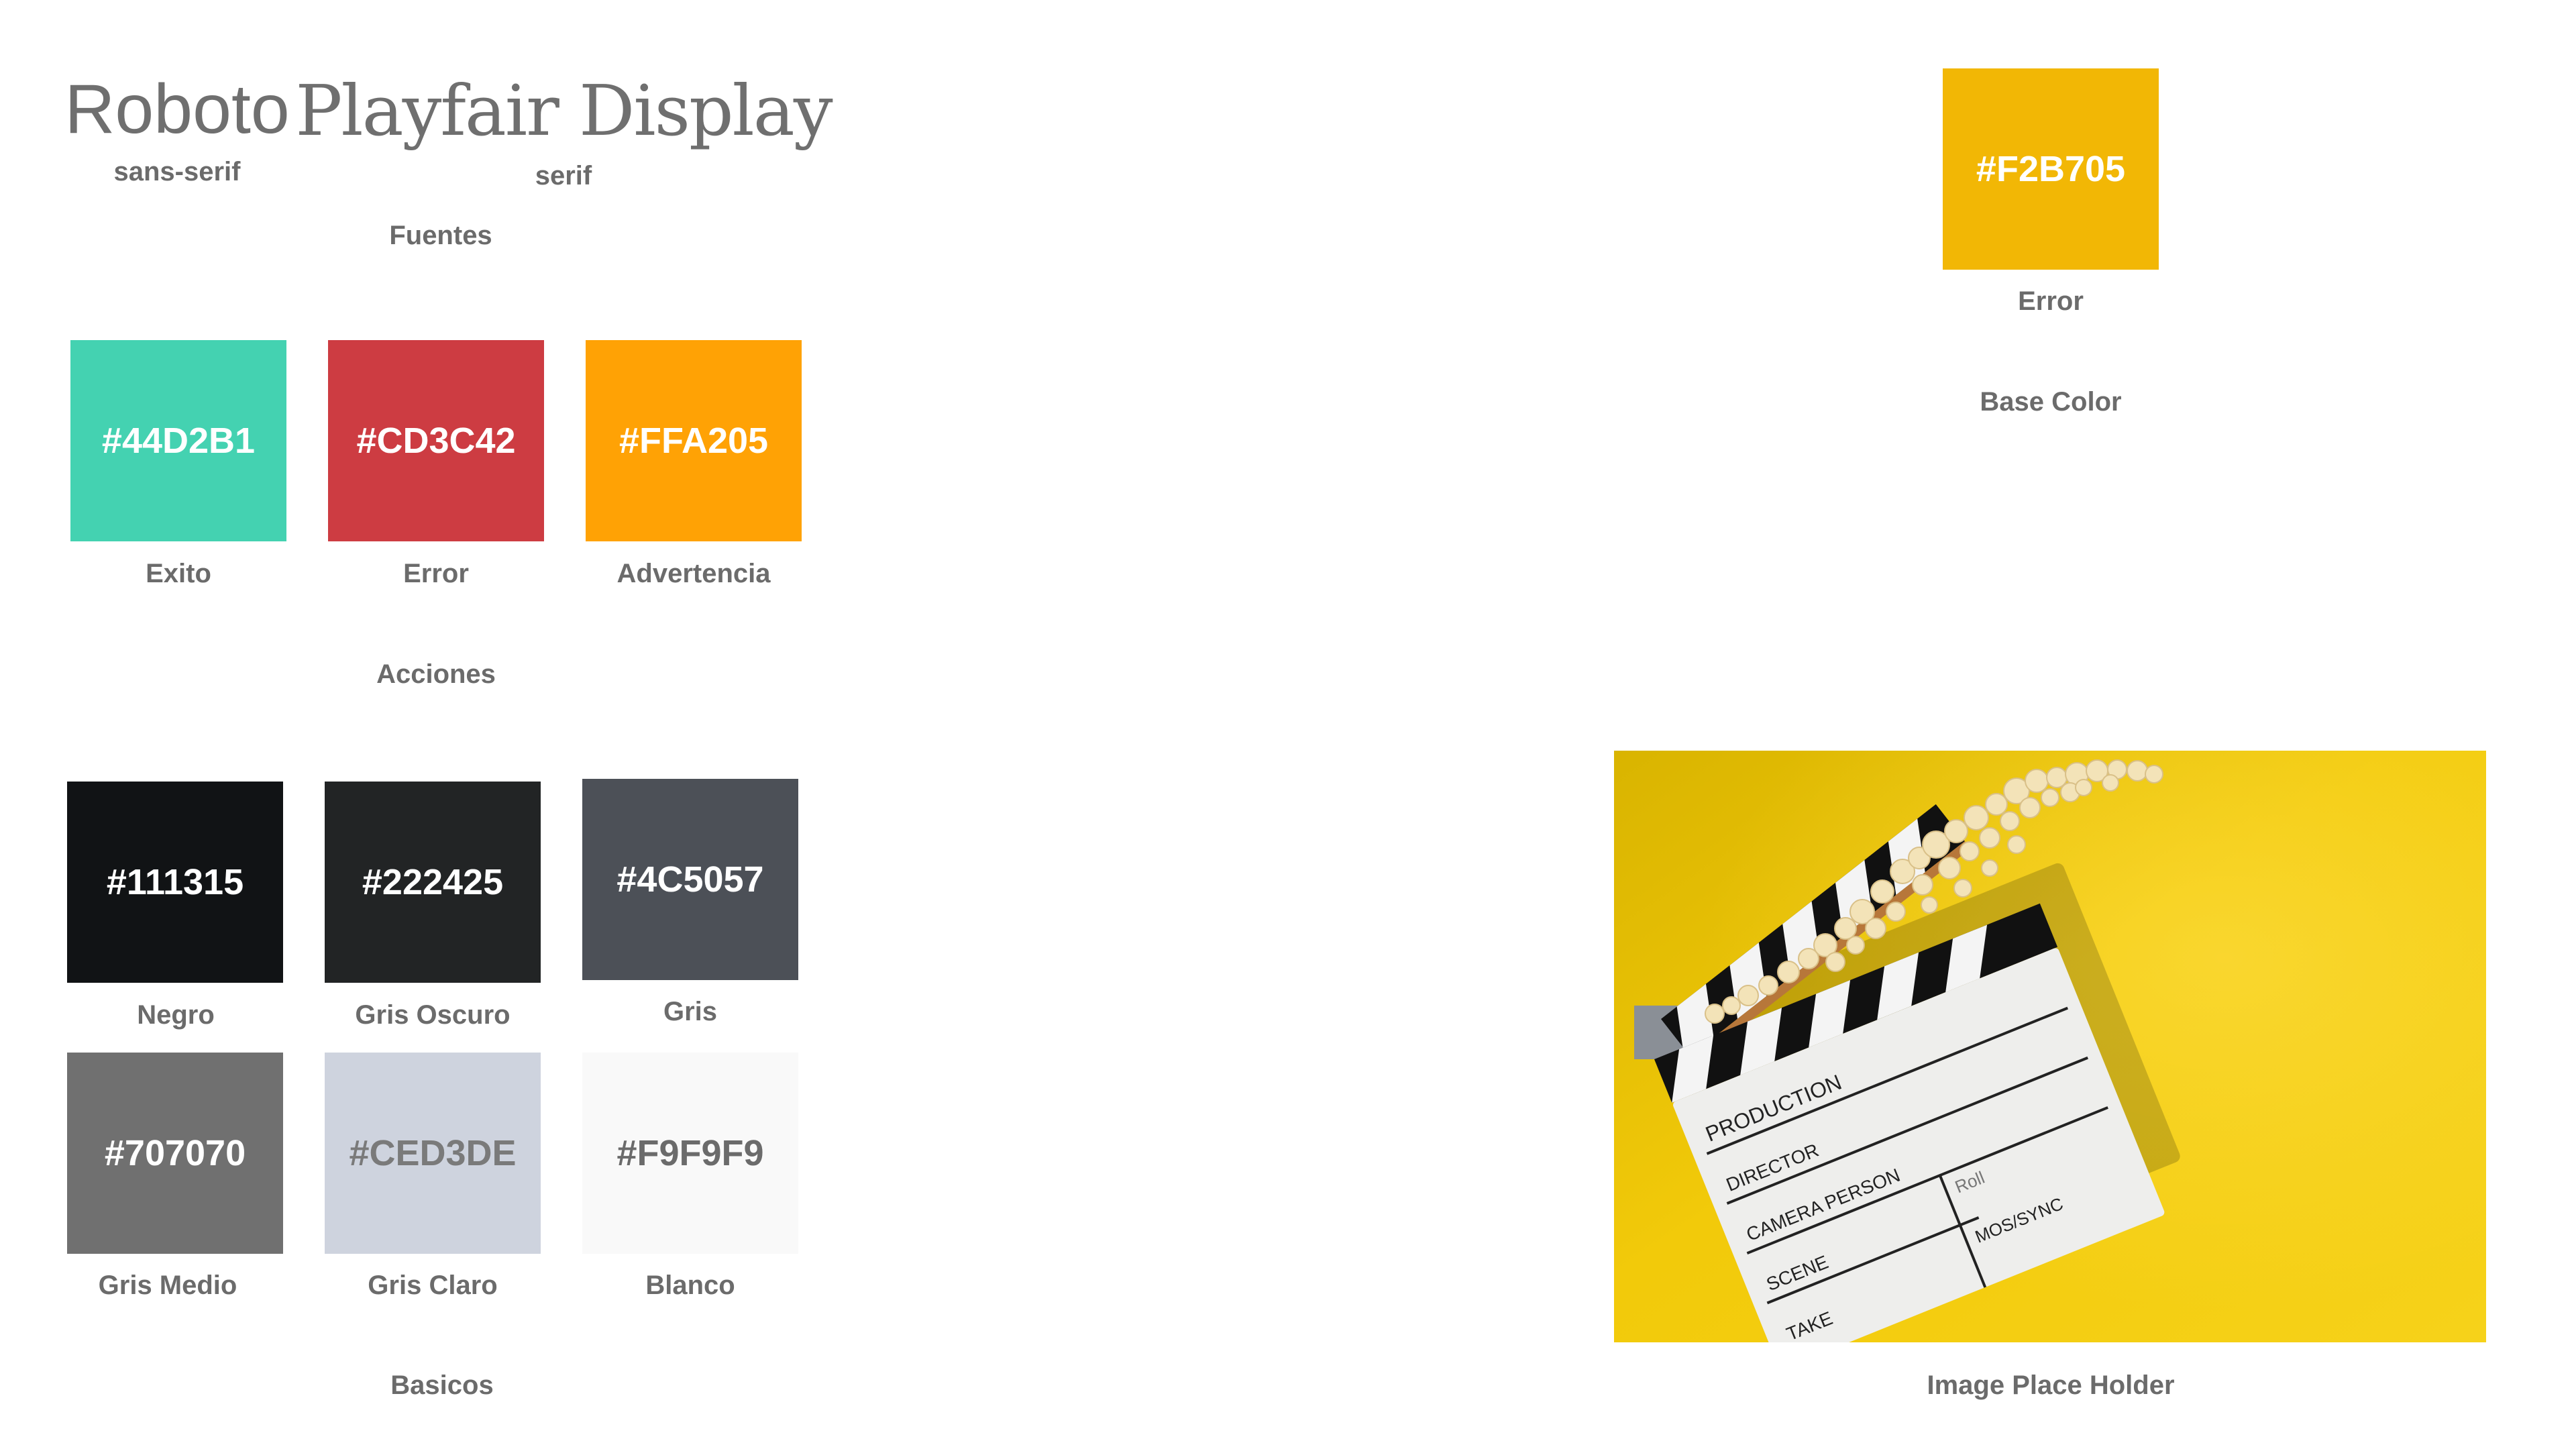  I want to click on swatch-hex: #CED3DE, so click(433, 1153).